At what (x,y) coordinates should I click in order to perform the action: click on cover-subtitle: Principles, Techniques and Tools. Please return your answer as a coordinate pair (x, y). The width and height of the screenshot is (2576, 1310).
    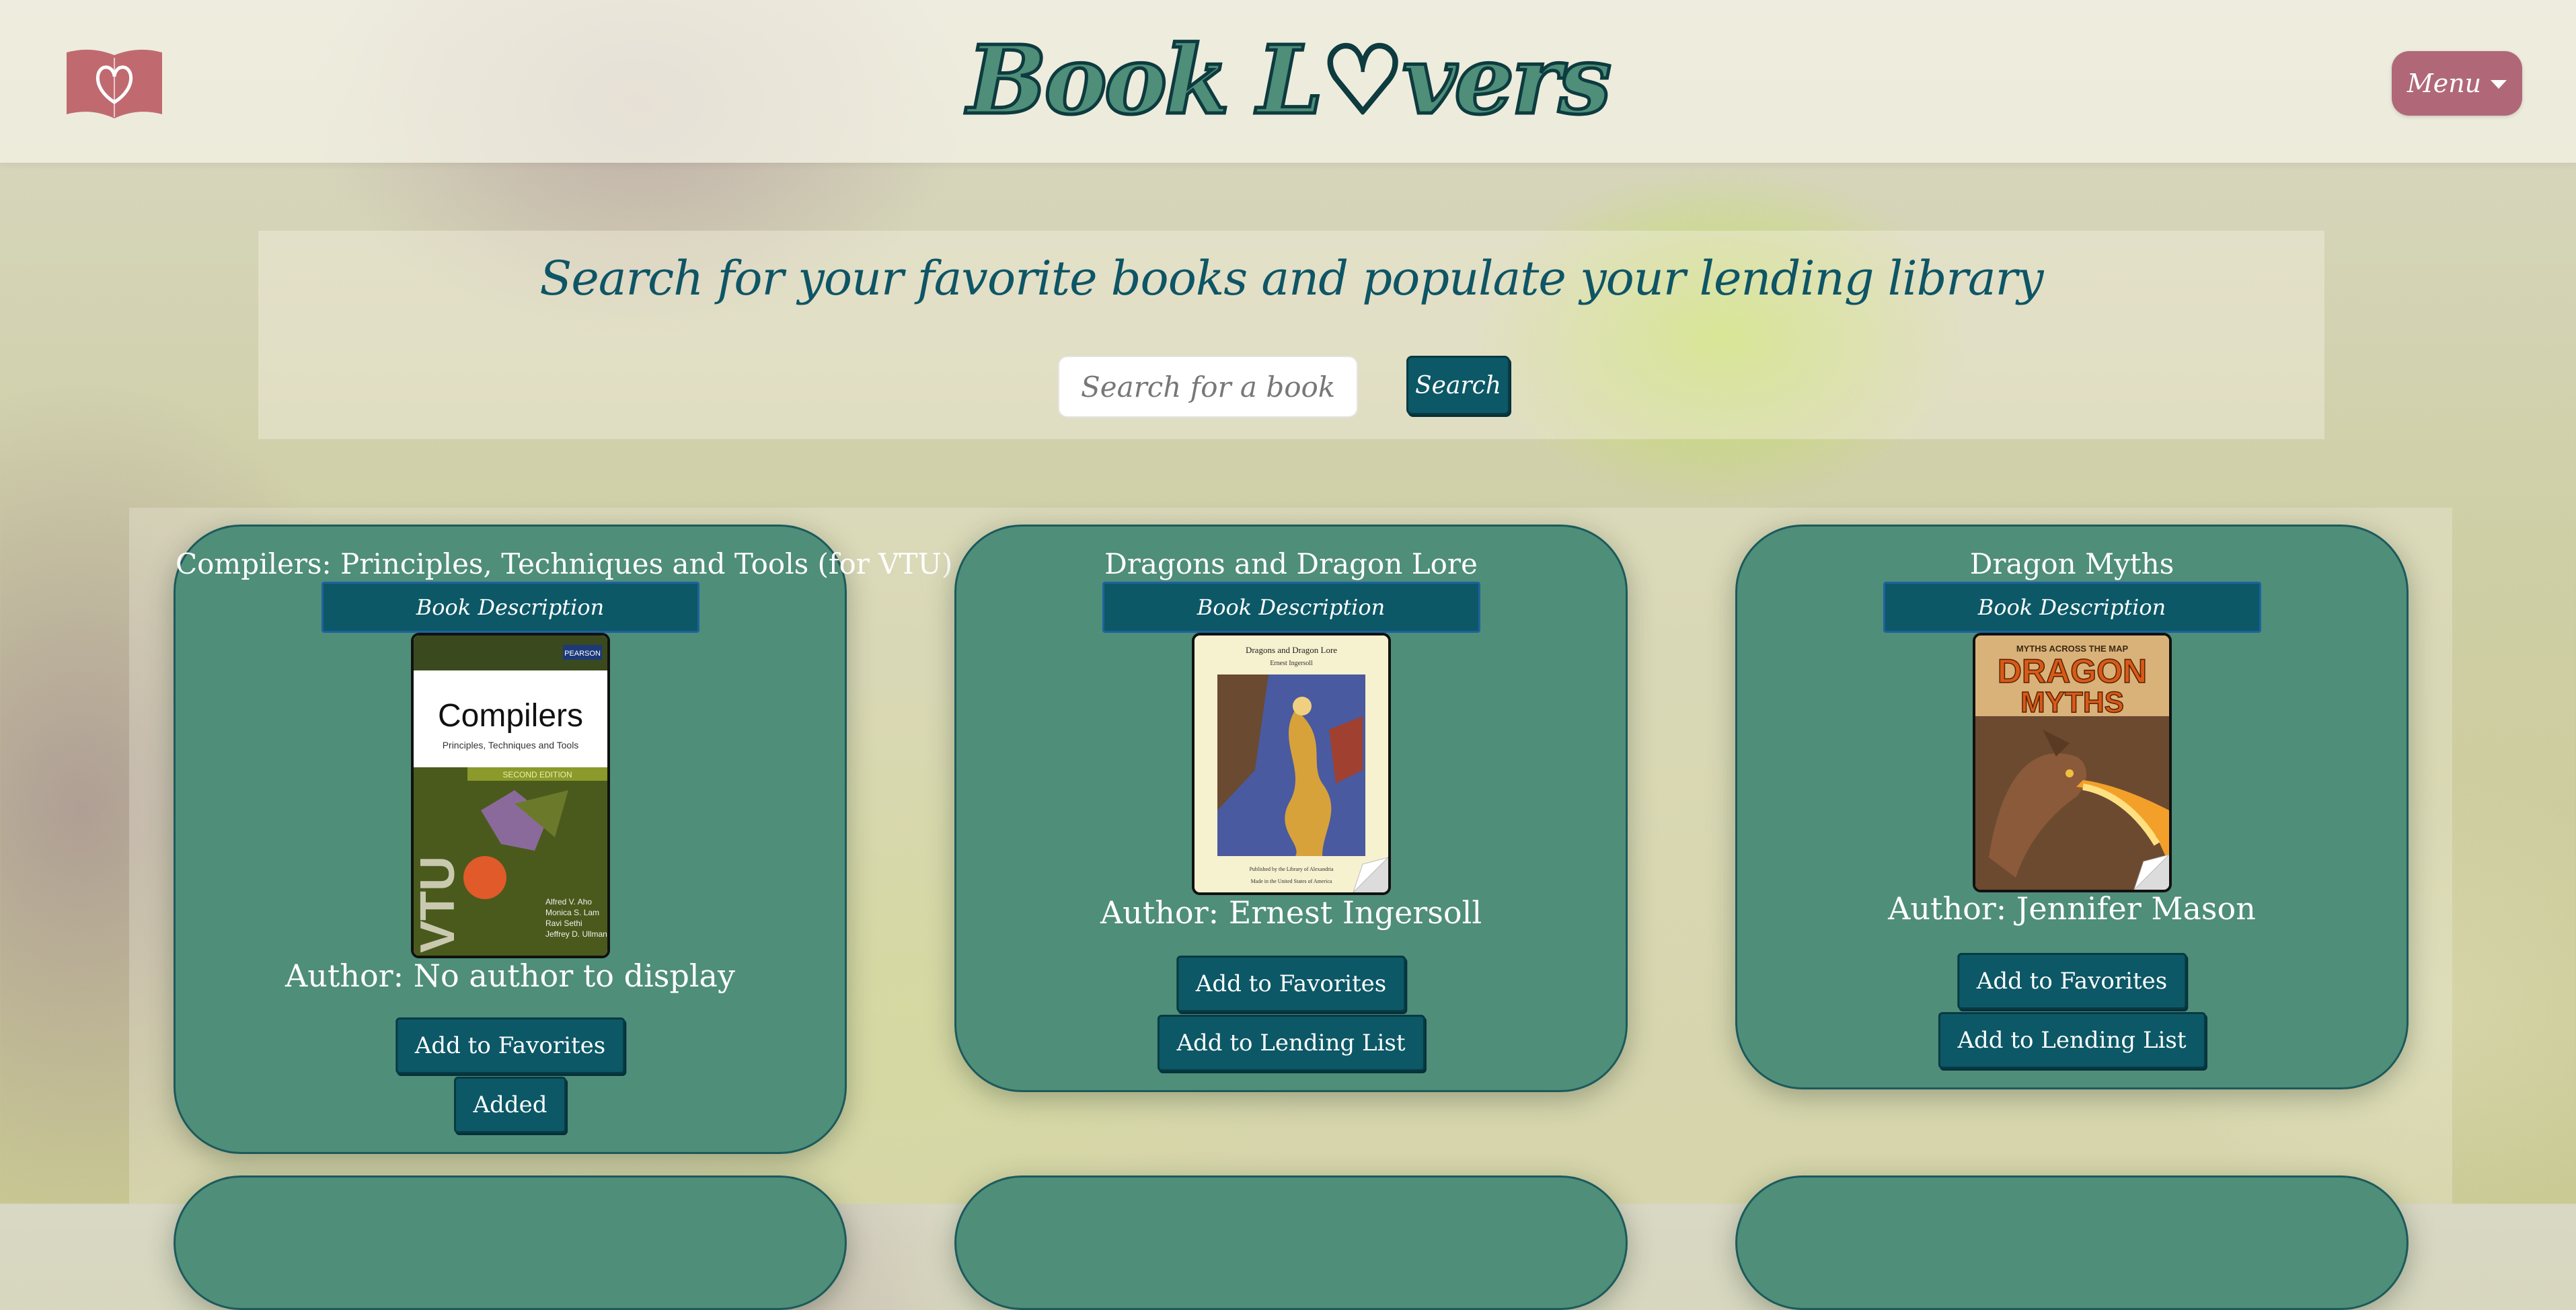
    Looking at the image, I should click on (510, 745).